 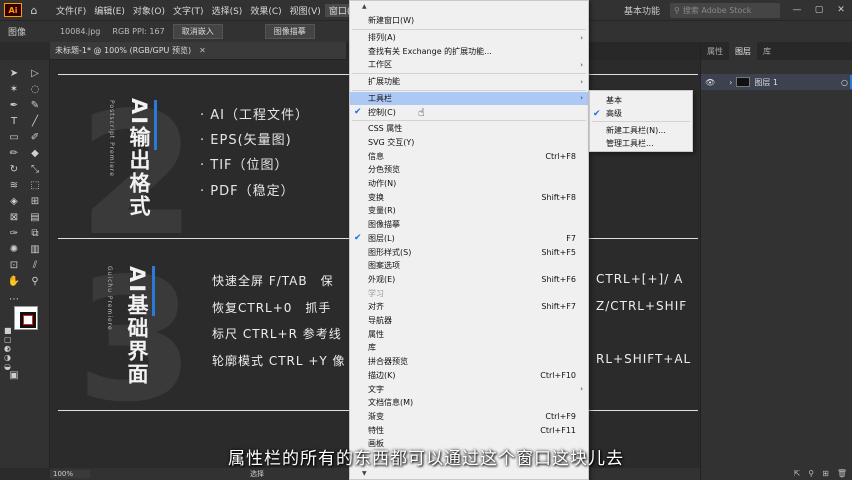 What do you see at coordinates (14, 233) in the screenshot?
I see `eyedropper-icon: ✑` at bounding box center [14, 233].